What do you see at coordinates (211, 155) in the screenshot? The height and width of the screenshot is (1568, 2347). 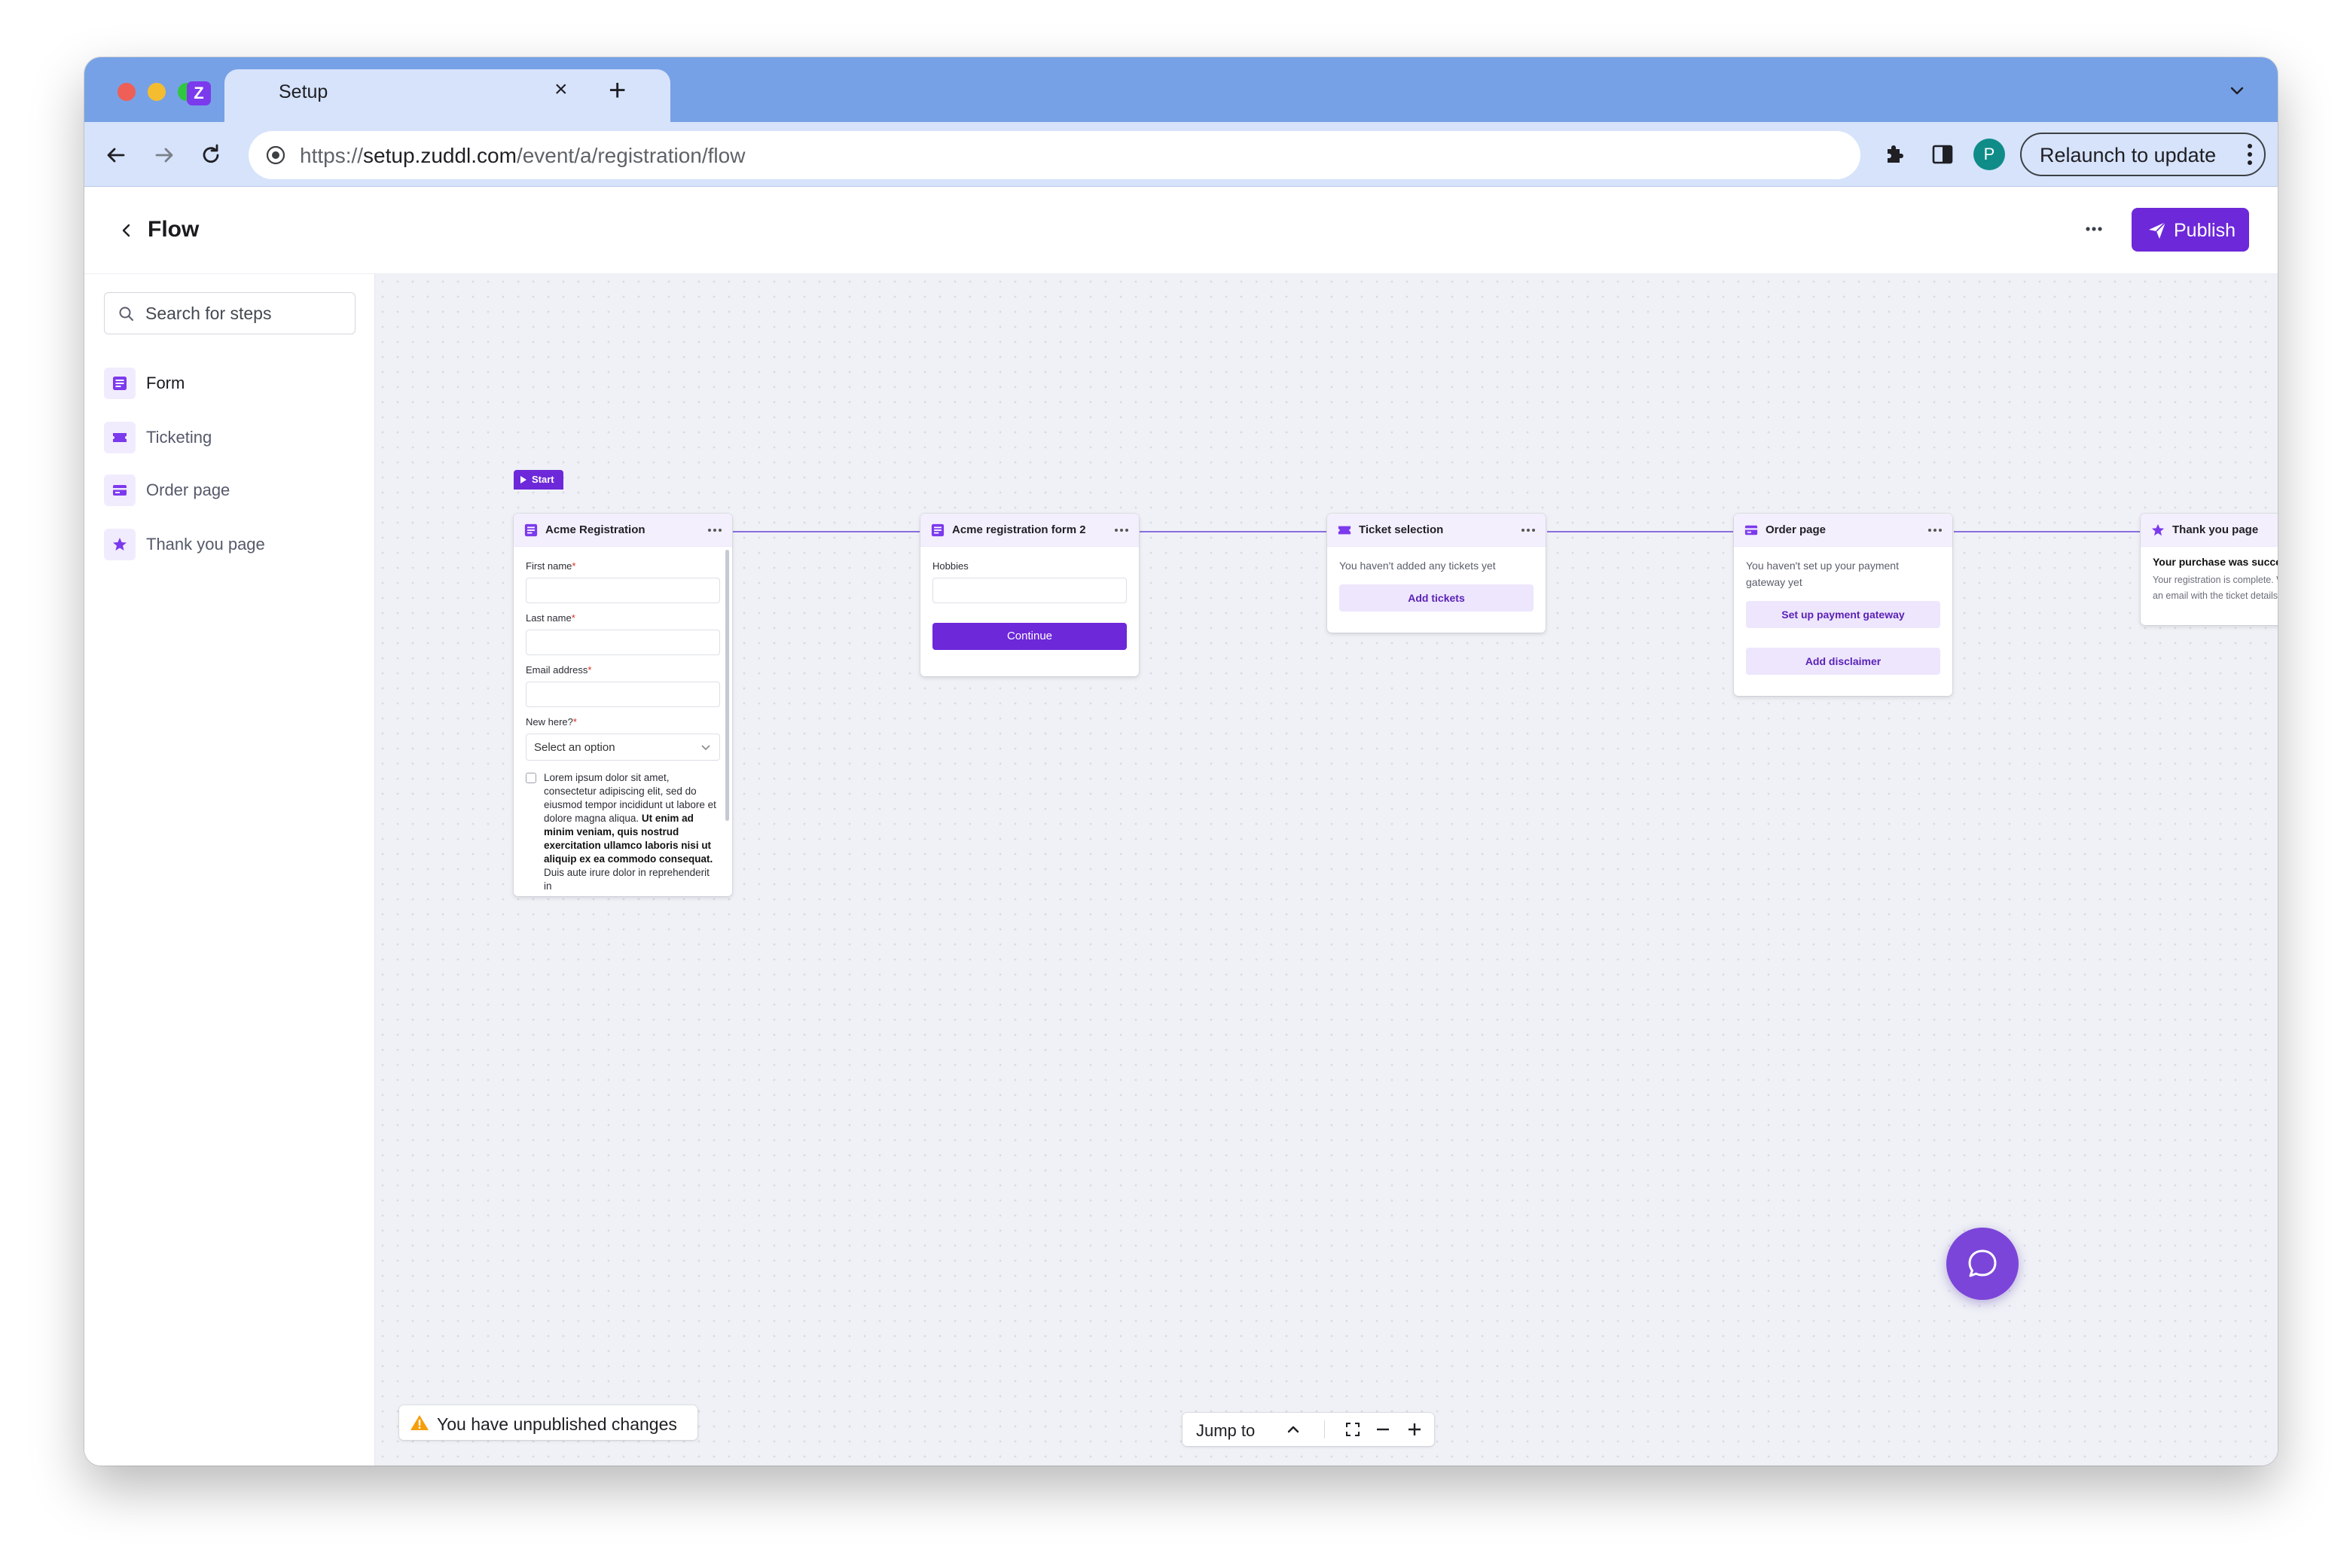 I see `reload-icon` at bounding box center [211, 155].